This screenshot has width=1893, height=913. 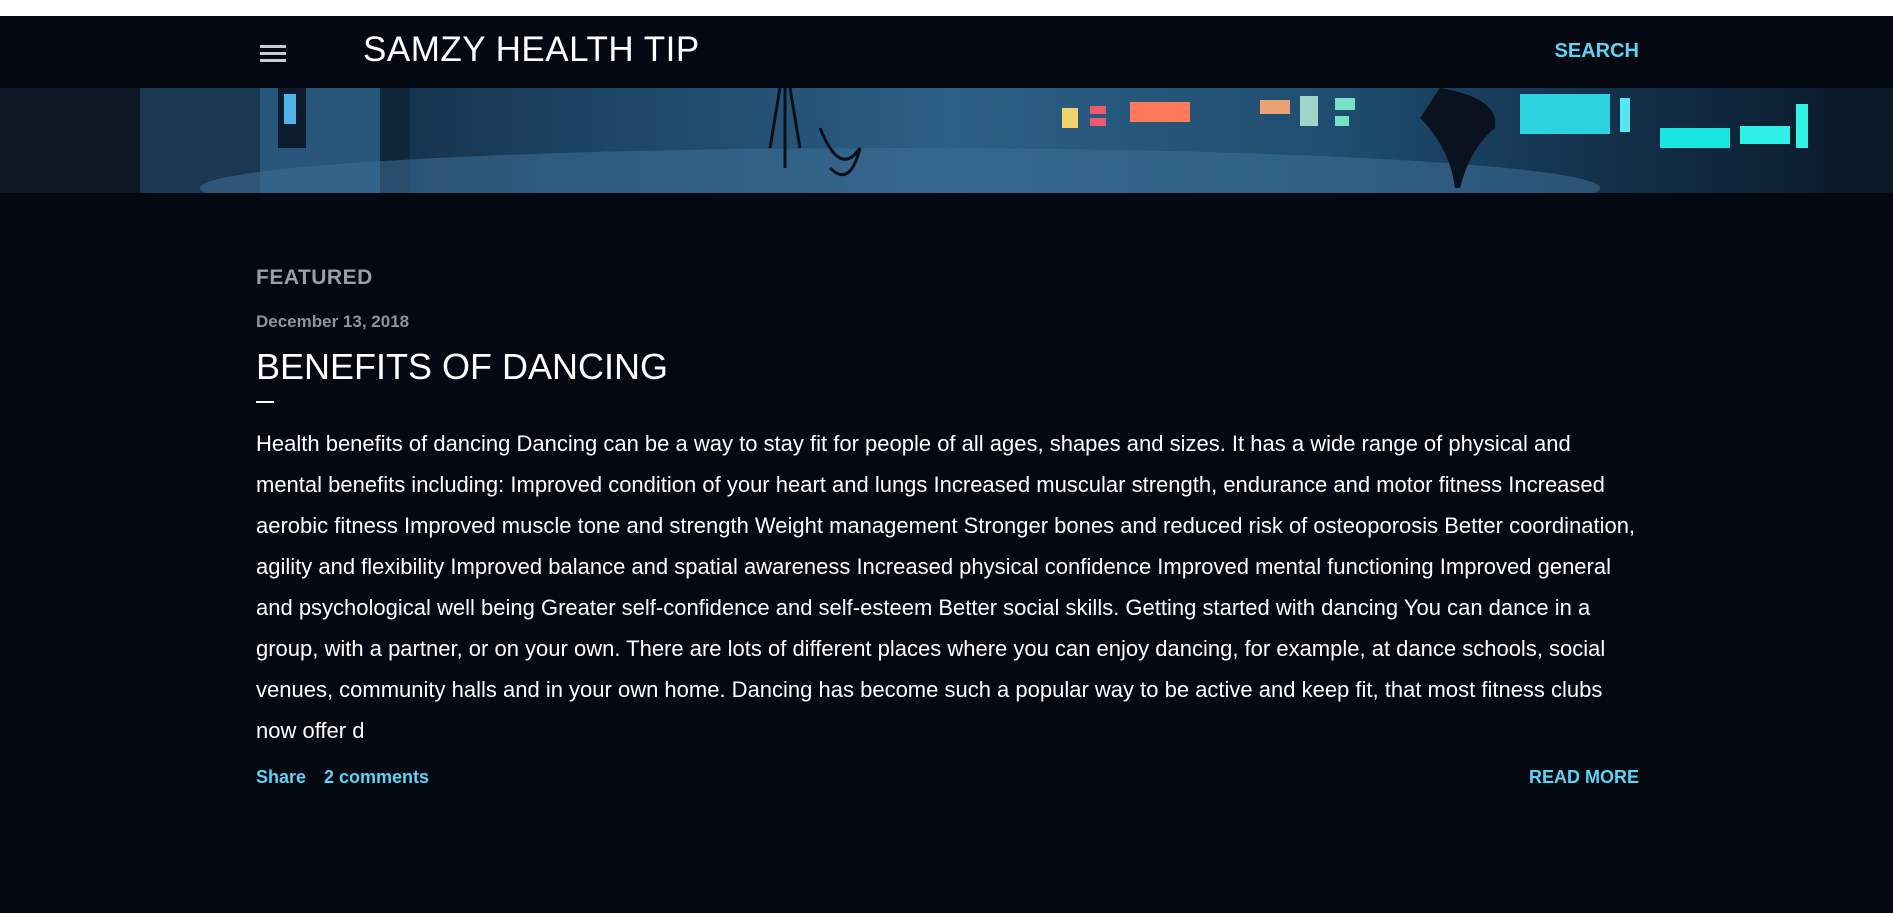 I want to click on title-divider, so click(x=265, y=402).